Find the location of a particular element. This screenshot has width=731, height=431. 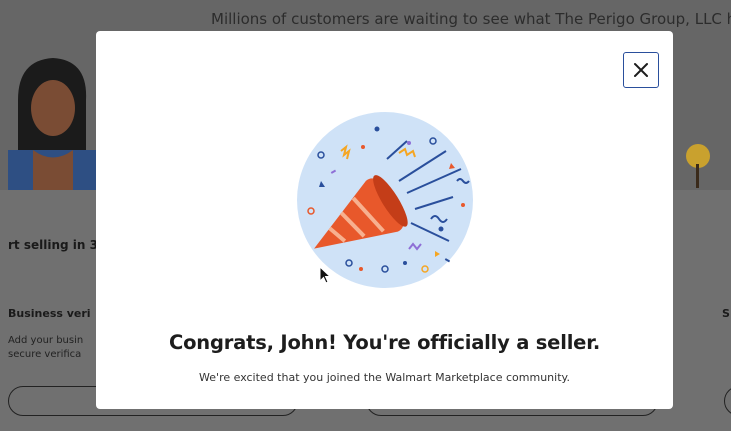

background-step-title: Business veri is located at coordinates (49, 313).